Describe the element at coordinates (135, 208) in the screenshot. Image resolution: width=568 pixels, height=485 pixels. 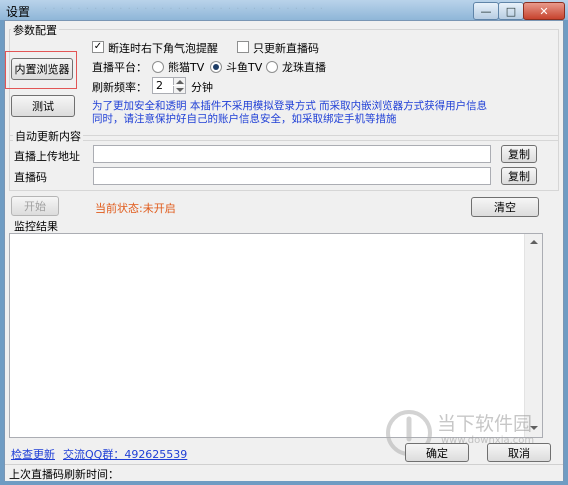
I see `current-status: 当前状态:未开启` at that location.